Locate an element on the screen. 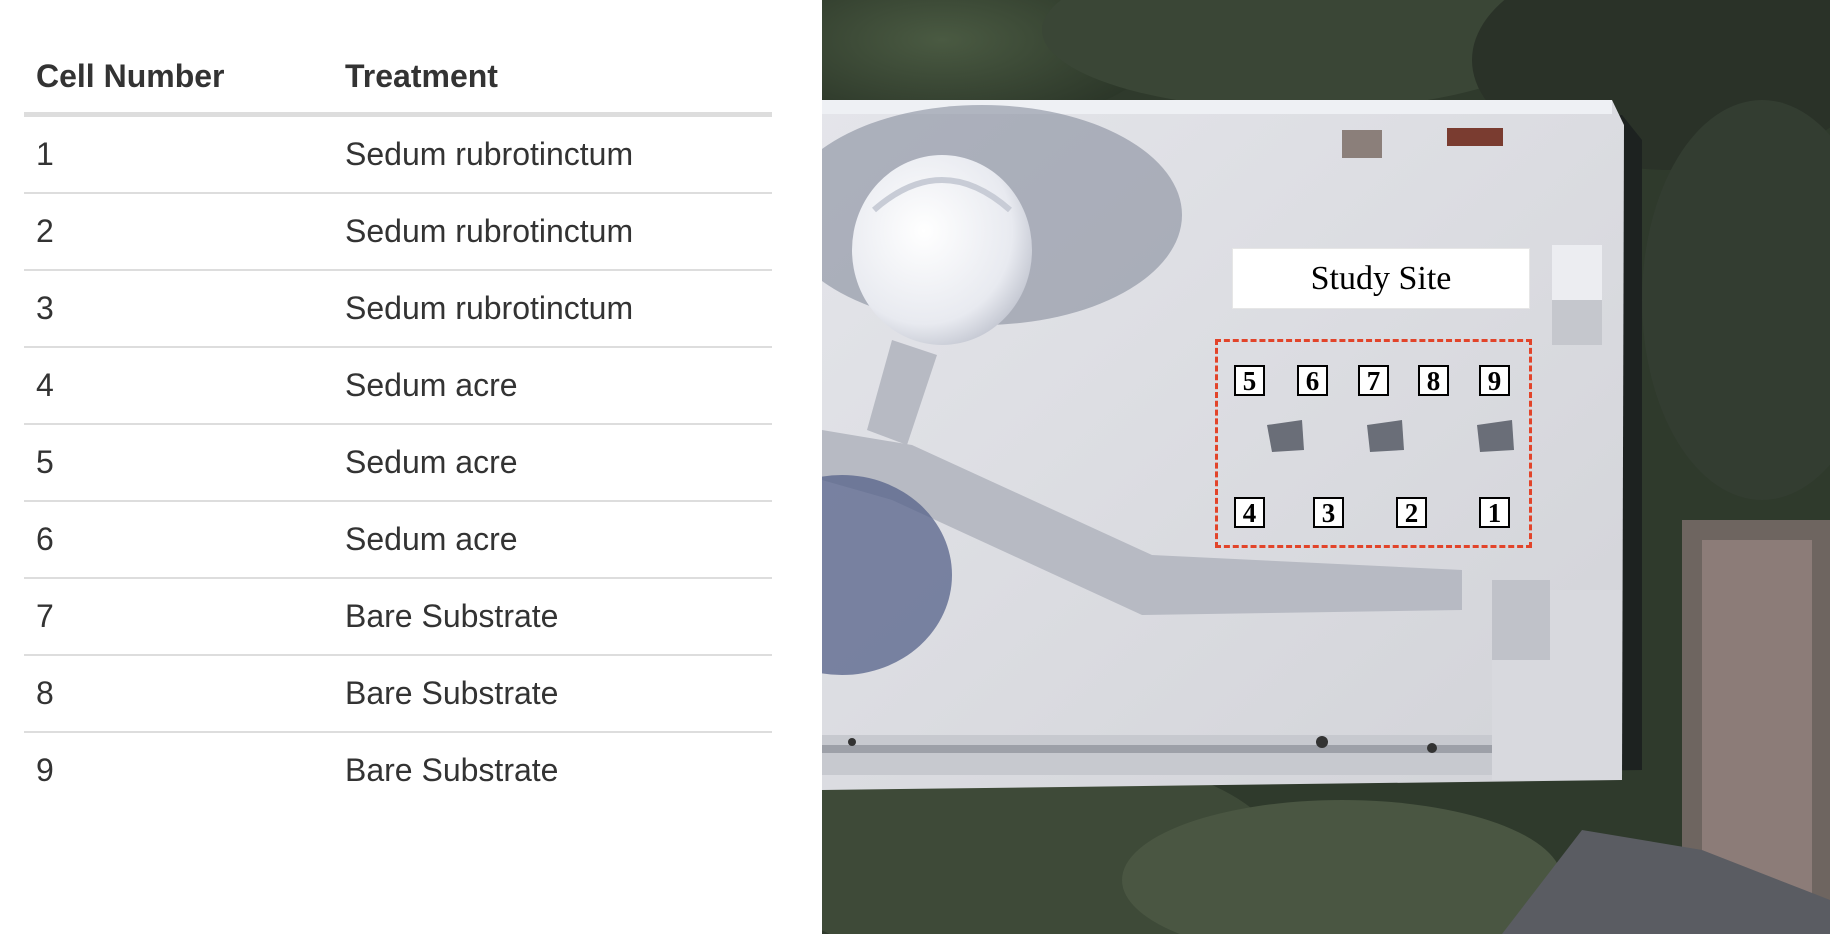 Image resolution: width=1830 pixels, height=934 pixels. header-cell-number: Cell Number is located at coordinates (178, 78).